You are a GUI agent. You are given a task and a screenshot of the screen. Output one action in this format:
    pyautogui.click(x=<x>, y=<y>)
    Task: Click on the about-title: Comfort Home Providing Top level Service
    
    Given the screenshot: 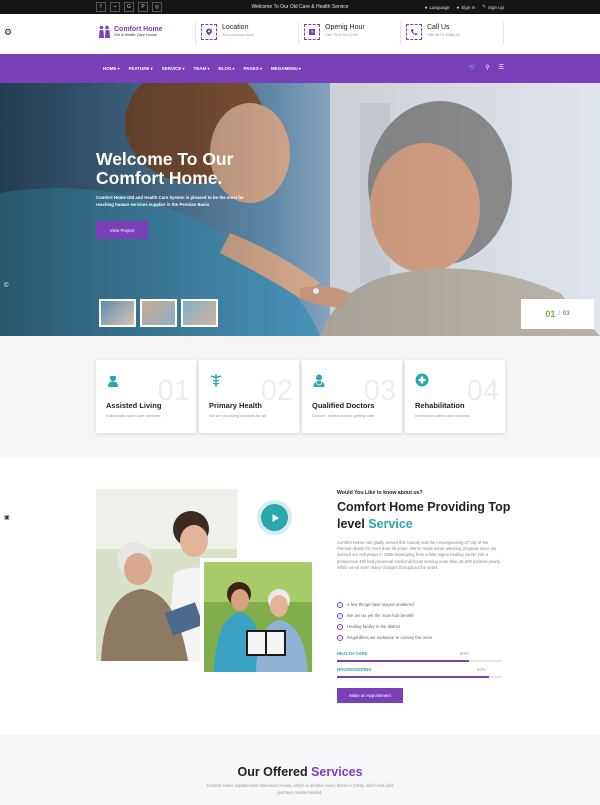 What is the action you would take?
    pyautogui.click(x=437, y=516)
    